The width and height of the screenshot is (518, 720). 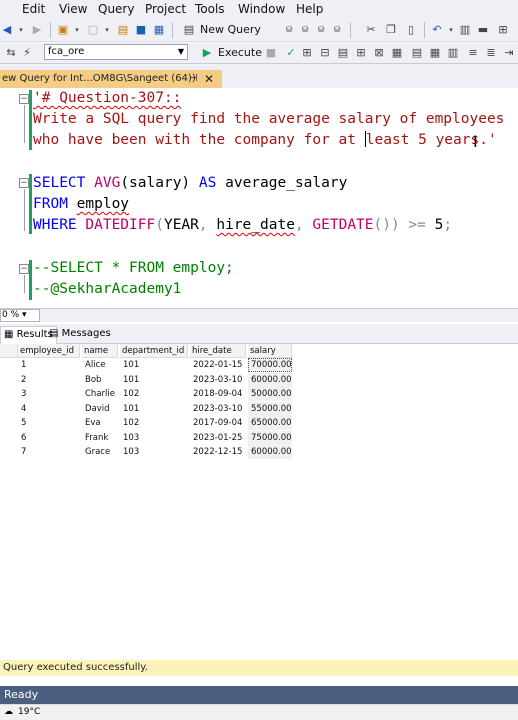 What do you see at coordinates (116, 9) in the screenshot?
I see `menu-query: Query` at bounding box center [116, 9].